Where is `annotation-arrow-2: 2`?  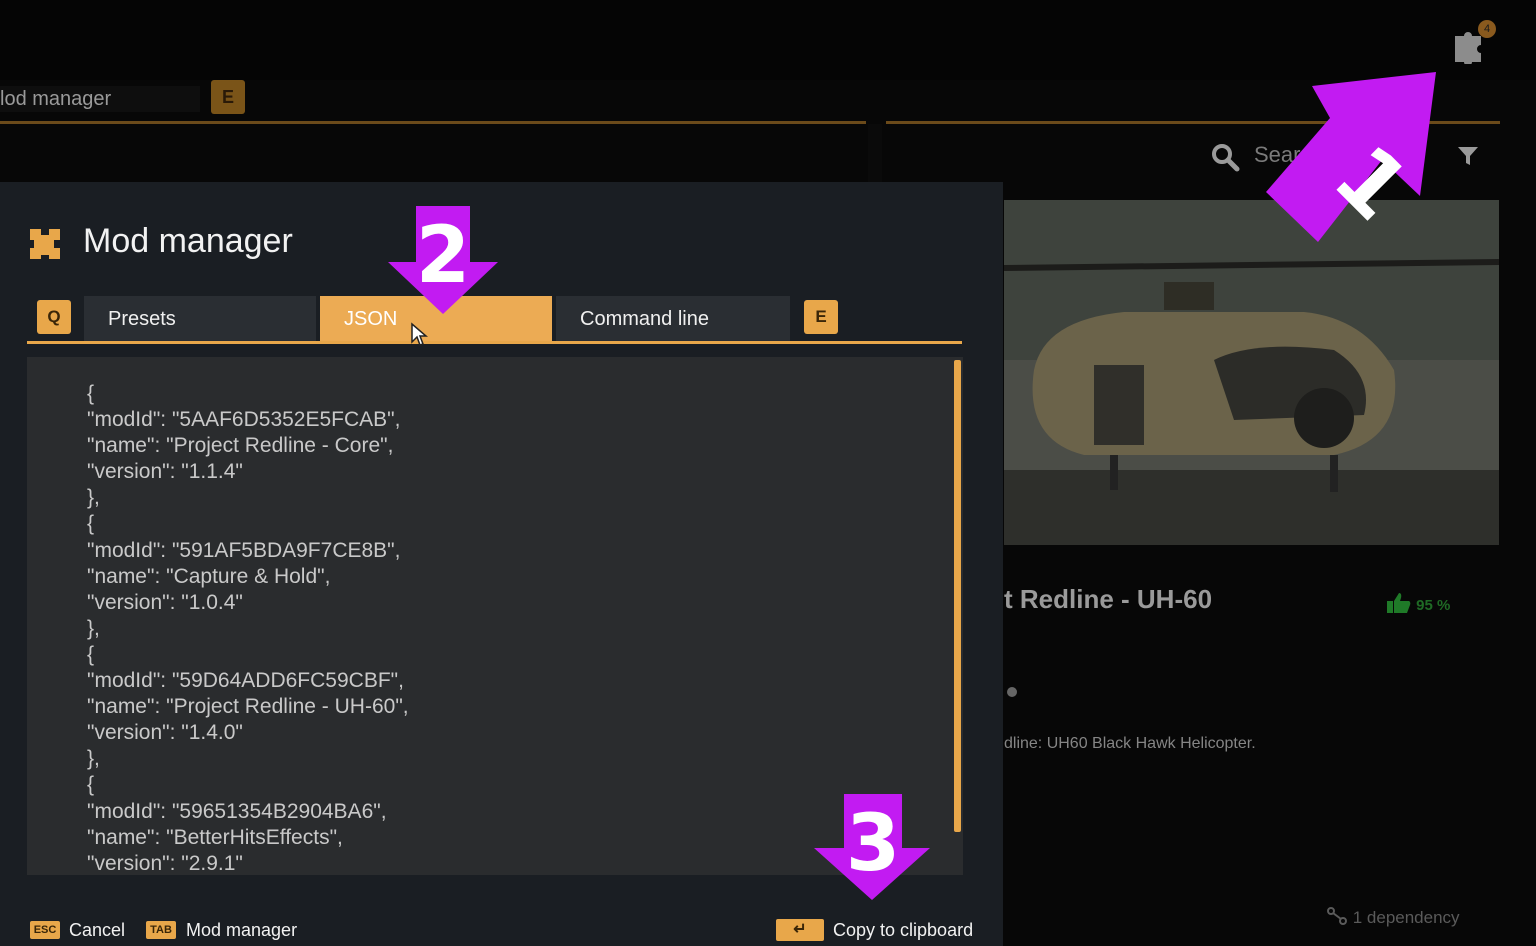
annotation-arrow-2: 2 is located at coordinates (443, 260).